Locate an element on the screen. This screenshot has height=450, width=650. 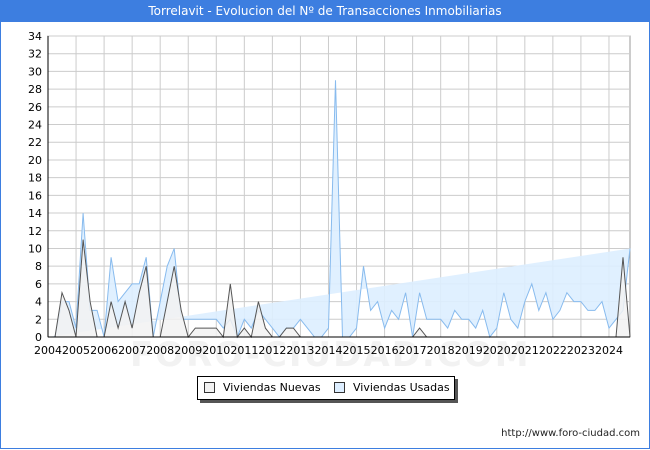
x-tick-label: 2015 is located at coordinates (357, 350).